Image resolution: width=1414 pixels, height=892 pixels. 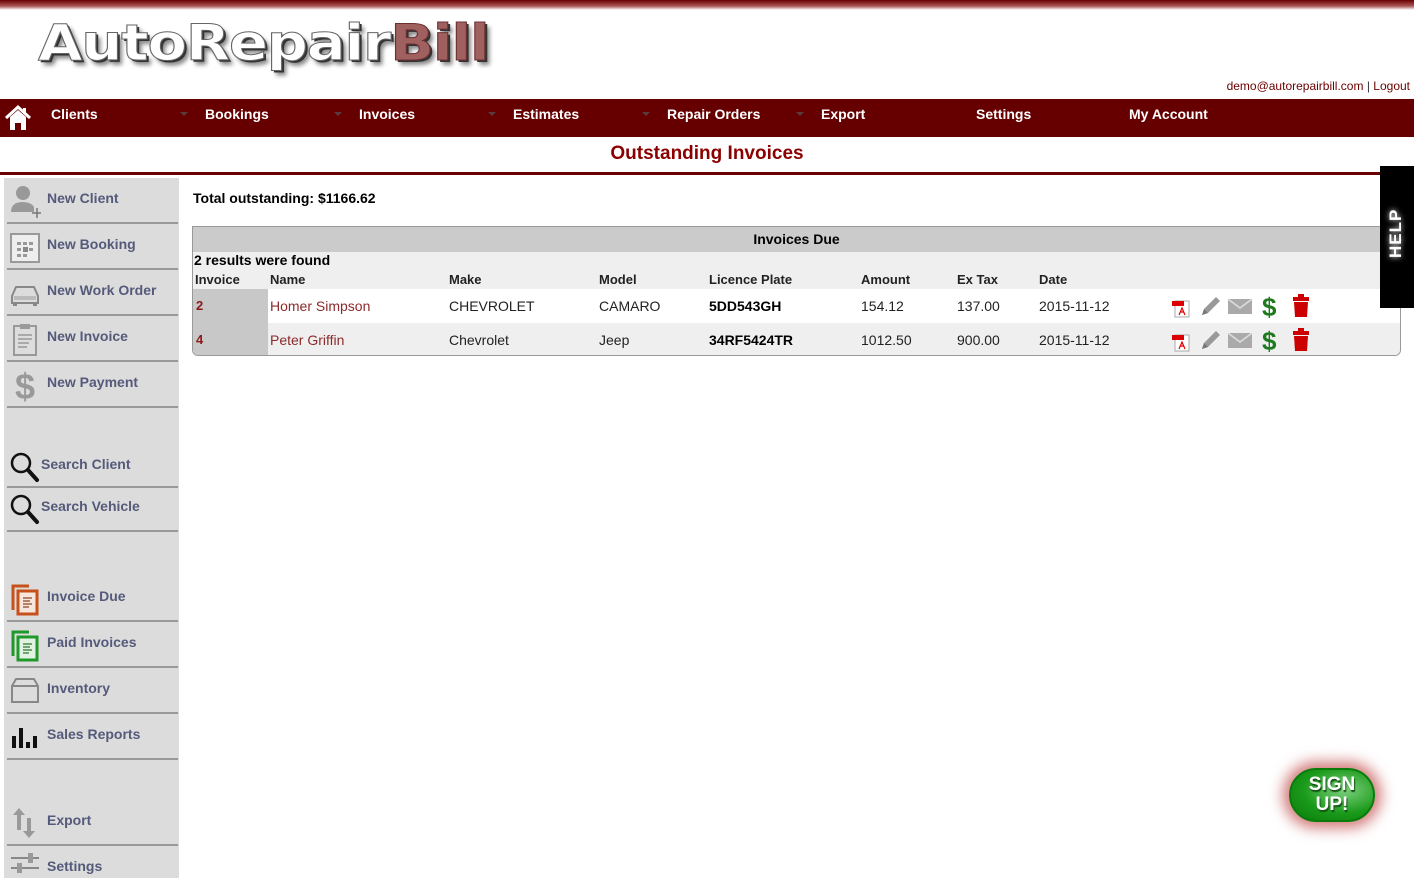 I want to click on sidebar-item-settings: Settings, so click(x=92, y=869).